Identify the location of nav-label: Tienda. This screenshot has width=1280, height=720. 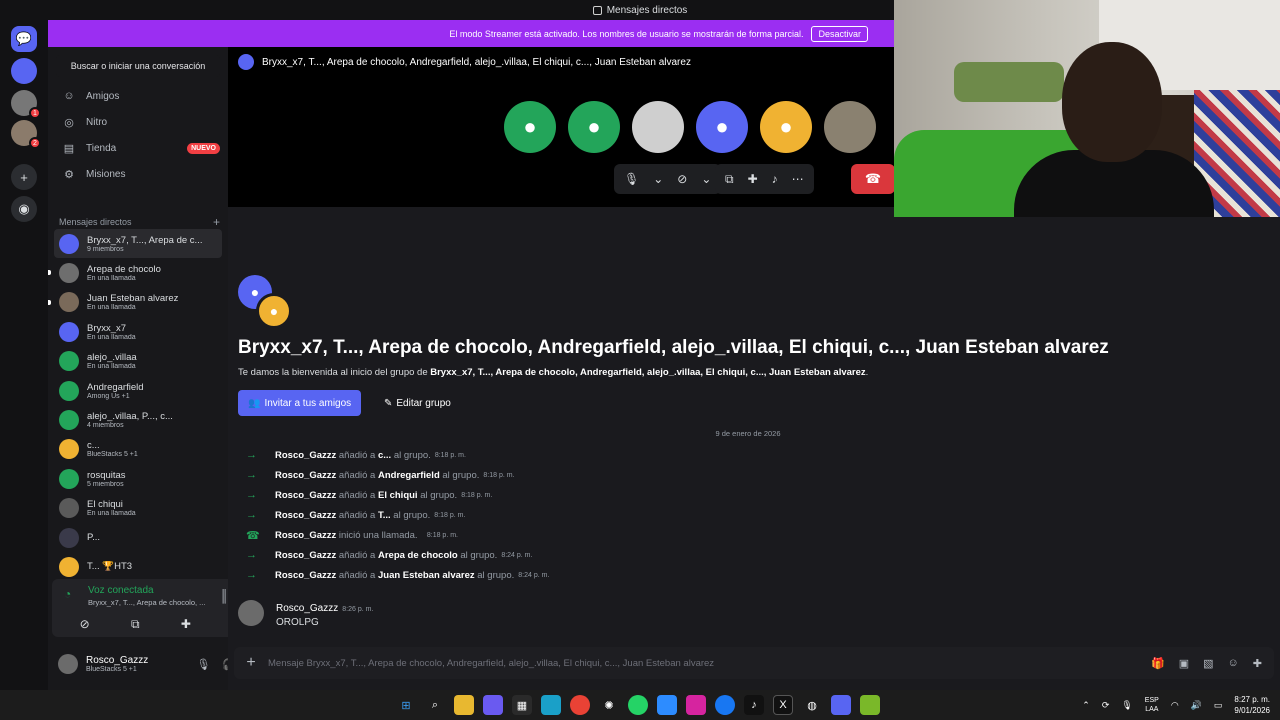
(101, 148).